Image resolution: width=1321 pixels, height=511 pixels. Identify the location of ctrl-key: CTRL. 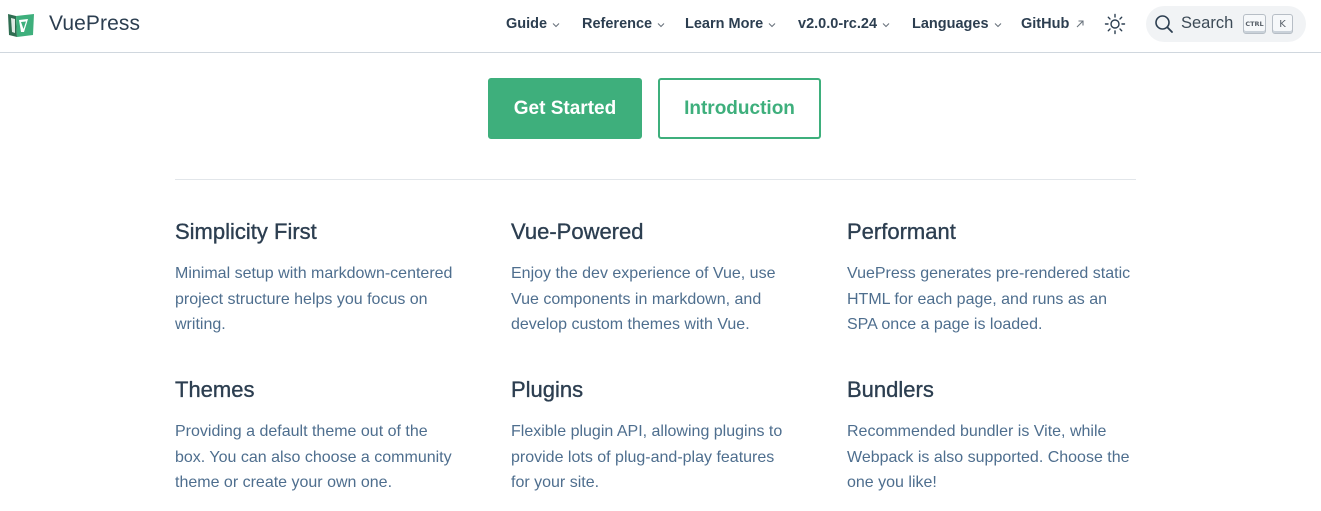
(1254, 24).